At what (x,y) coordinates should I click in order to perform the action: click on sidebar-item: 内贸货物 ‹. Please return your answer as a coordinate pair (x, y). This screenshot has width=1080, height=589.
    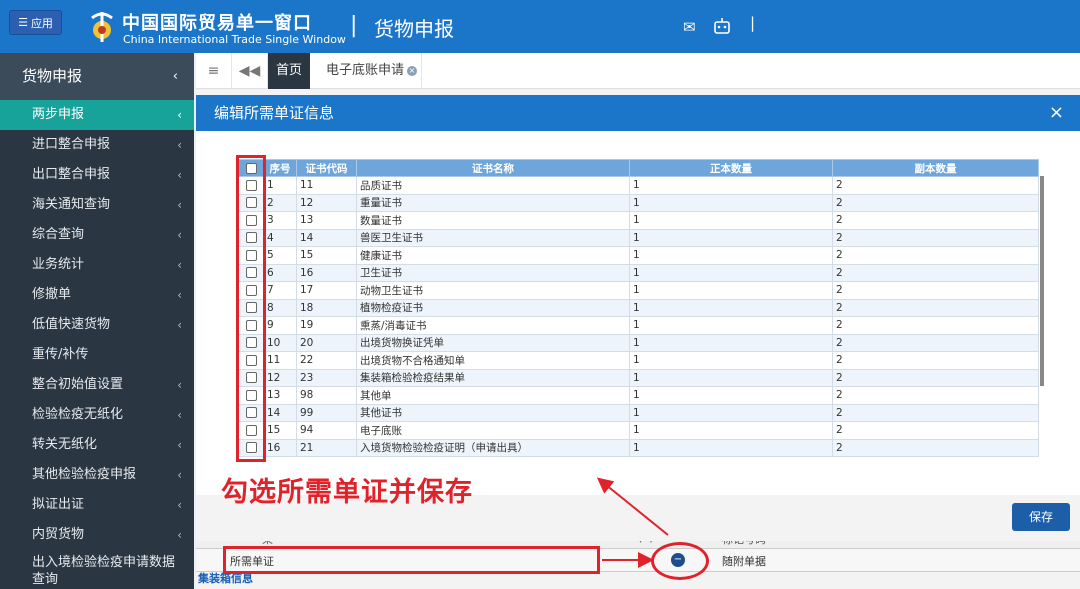
    Looking at the image, I should click on (97, 535).